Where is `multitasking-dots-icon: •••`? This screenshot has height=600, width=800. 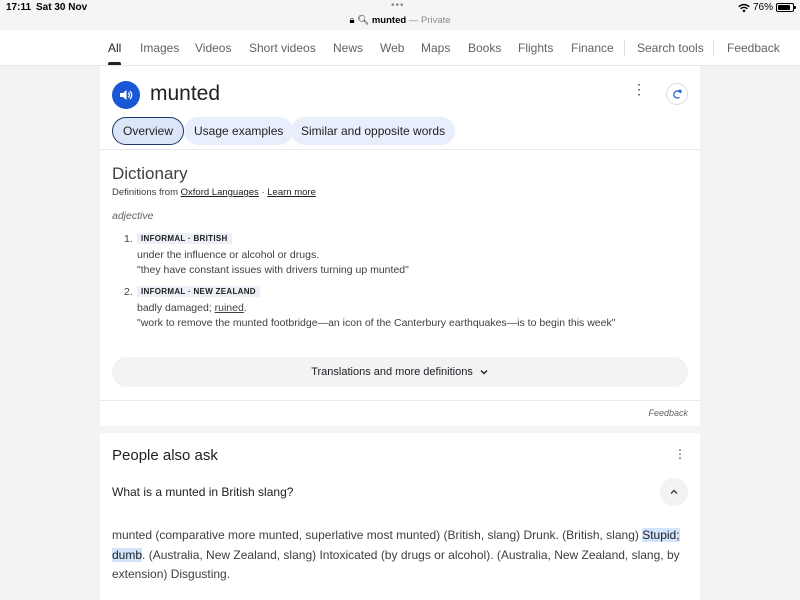
multitasking-dots-icon: ••• is located at coordinates (398, 5).